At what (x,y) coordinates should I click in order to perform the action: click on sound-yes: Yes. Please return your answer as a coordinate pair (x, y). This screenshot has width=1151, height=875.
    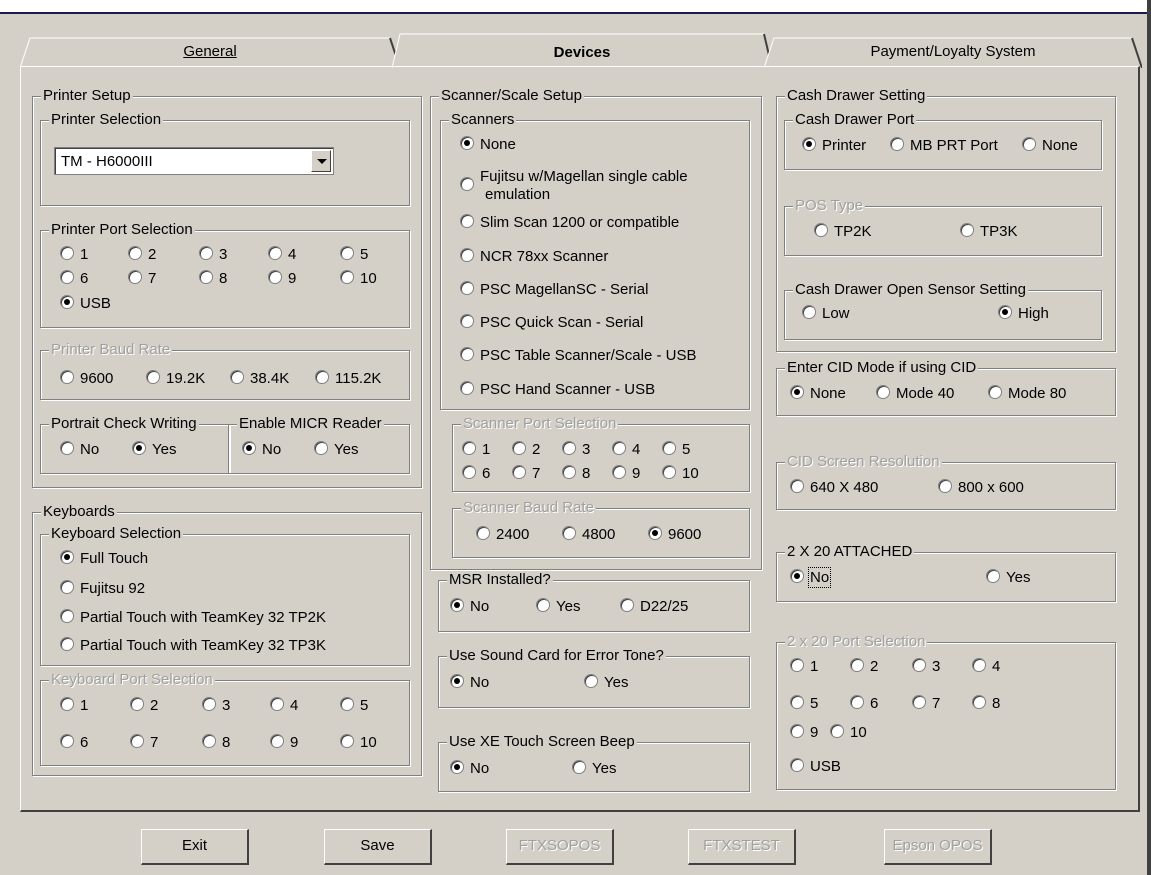
    Looking at the image, I should click on (606, 683).